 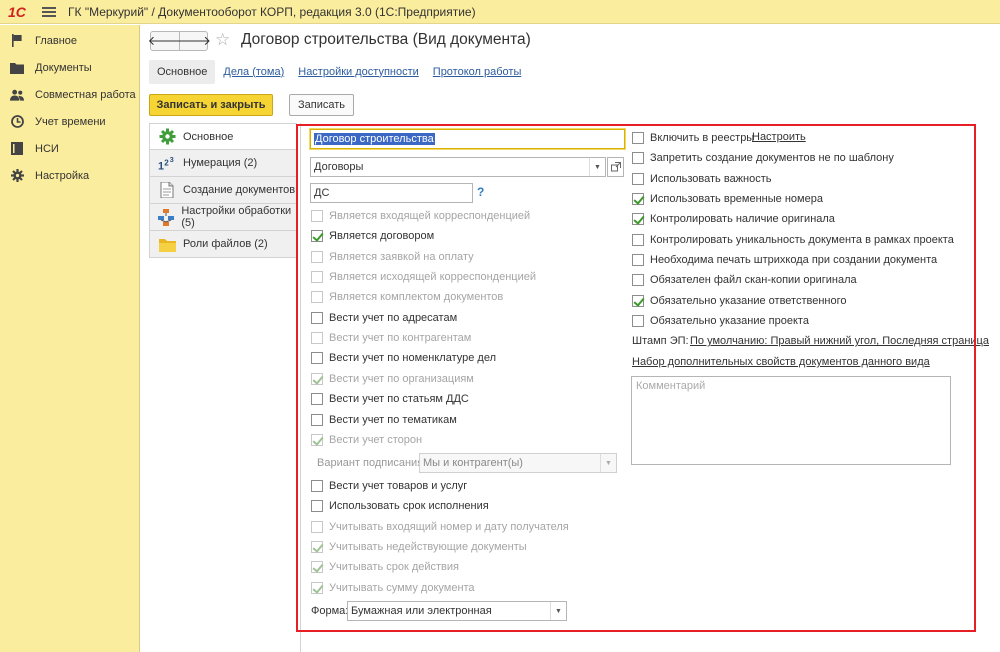 I want to click on sidebar-item-time: Учет времени, so click(x=69, y=121).